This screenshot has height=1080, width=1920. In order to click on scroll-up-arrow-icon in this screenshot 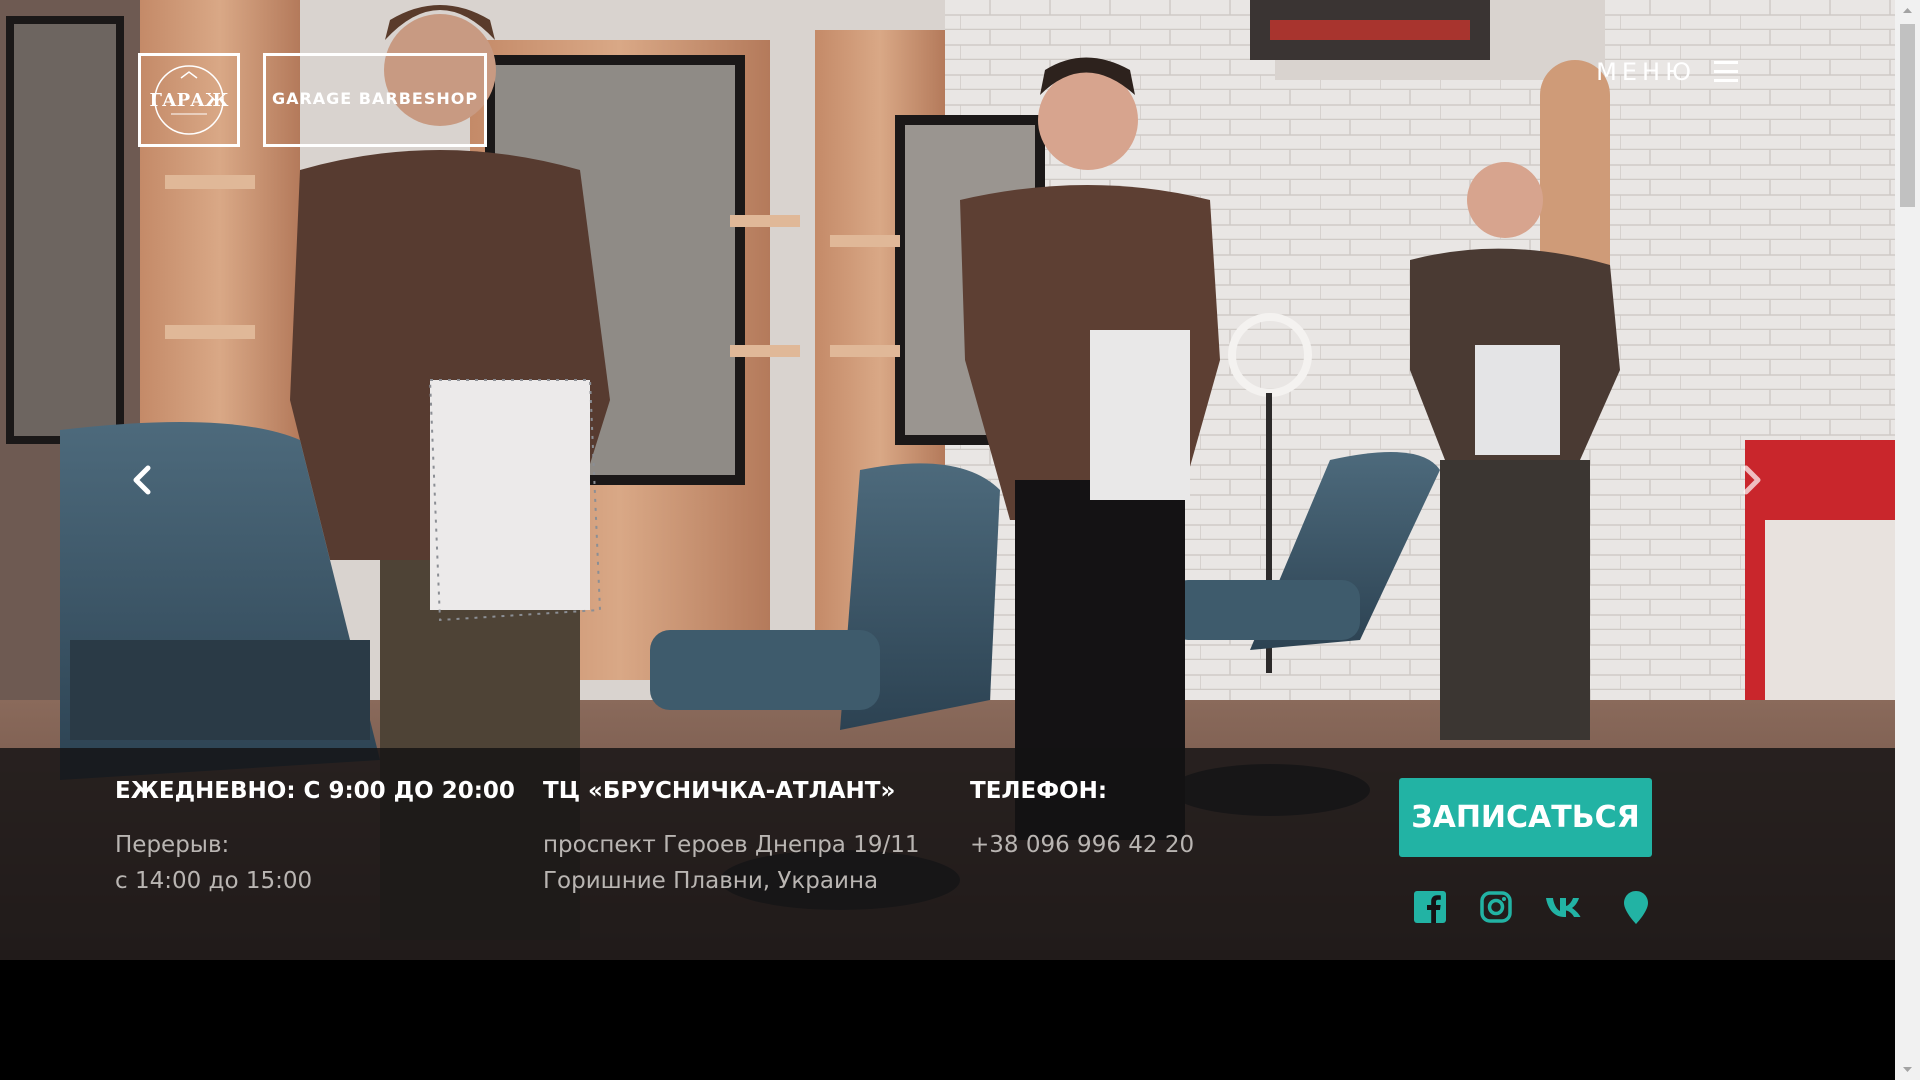, I will do `click(1907, 10)`.